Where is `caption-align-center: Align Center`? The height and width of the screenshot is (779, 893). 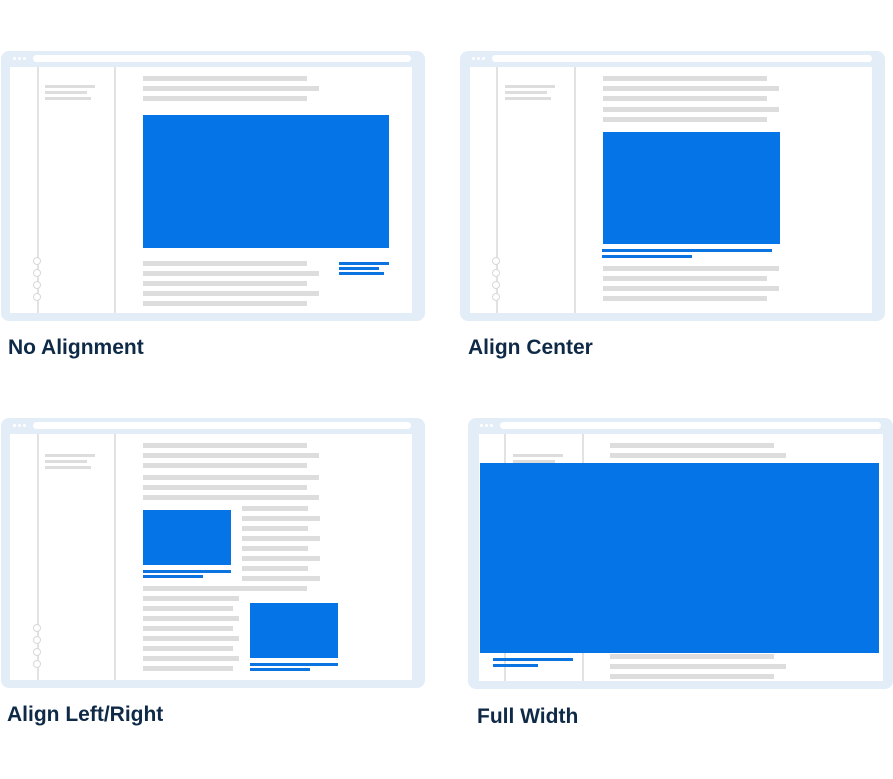 caption-align-center: Align Center is located at coordinates (530, 347).